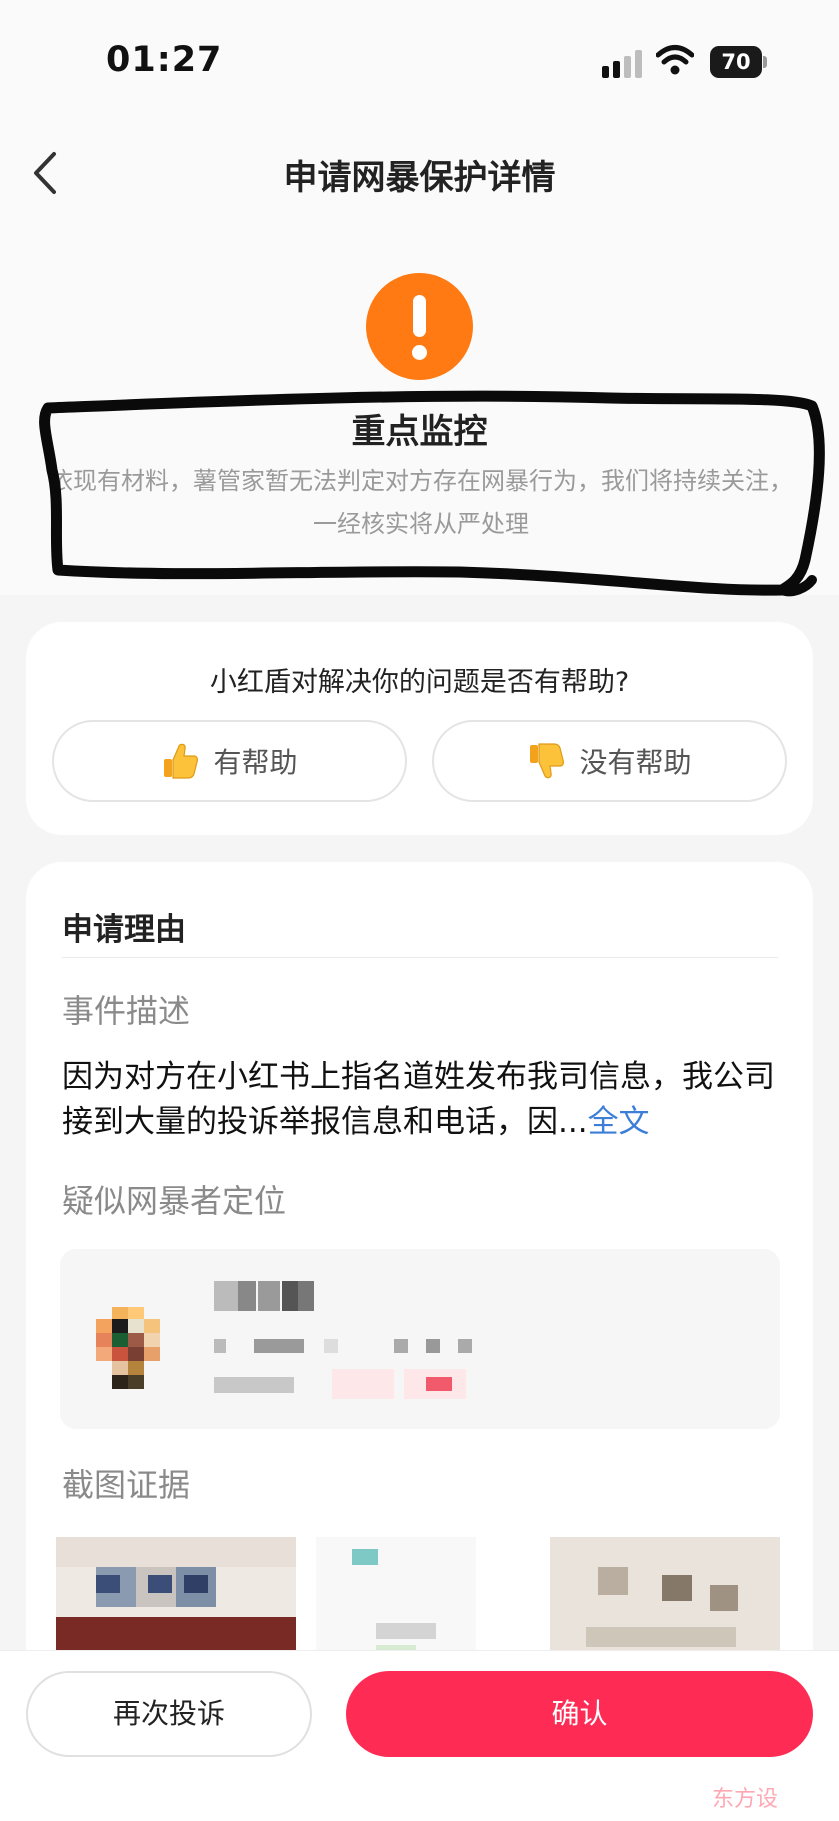 The image size is (839, 1821). Describe the element at coordinates (164, 60) in the screenshot. I see `status-time: 01:27` at that location.